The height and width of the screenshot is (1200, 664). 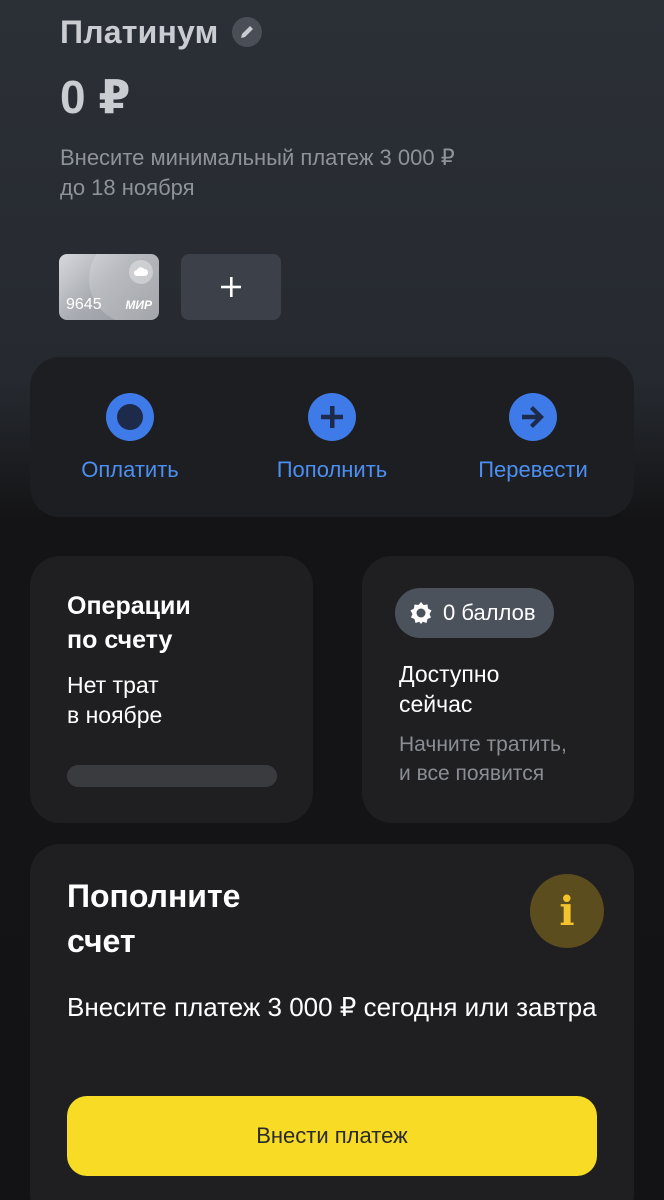 I want to click on pencil-icon, so click(x=247, y=32).